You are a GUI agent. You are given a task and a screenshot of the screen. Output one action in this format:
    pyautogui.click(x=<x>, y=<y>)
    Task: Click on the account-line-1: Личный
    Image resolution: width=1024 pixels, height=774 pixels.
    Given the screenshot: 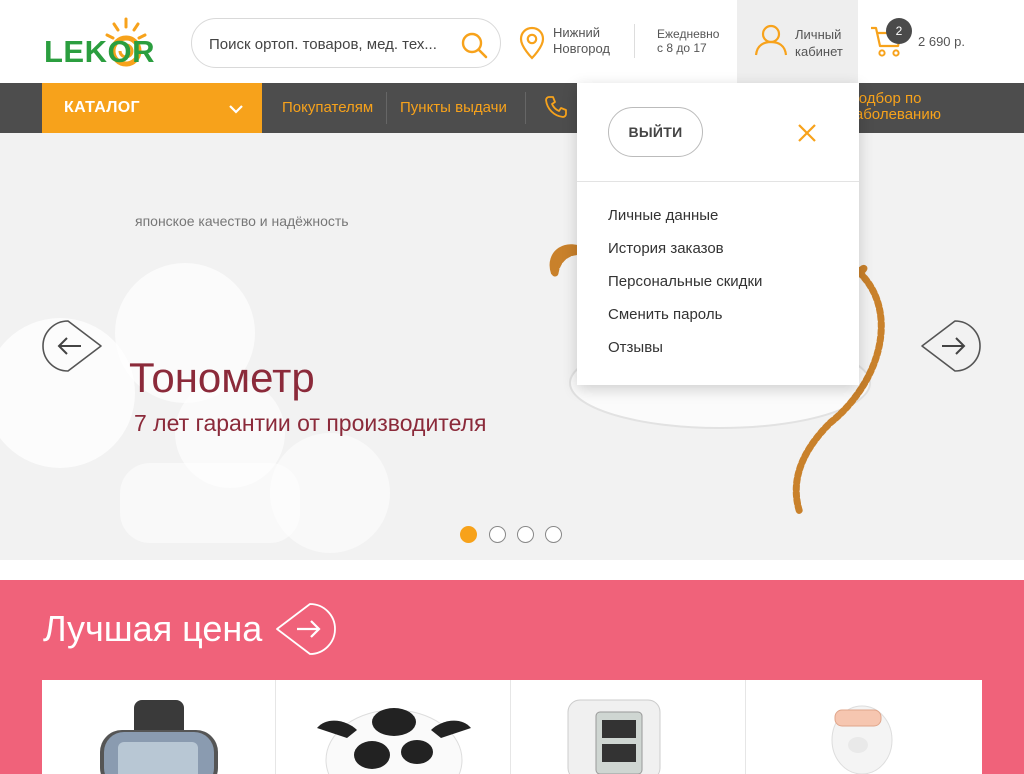 What is the action you would take?
    pyautogui.click(x=818, y=34)
    